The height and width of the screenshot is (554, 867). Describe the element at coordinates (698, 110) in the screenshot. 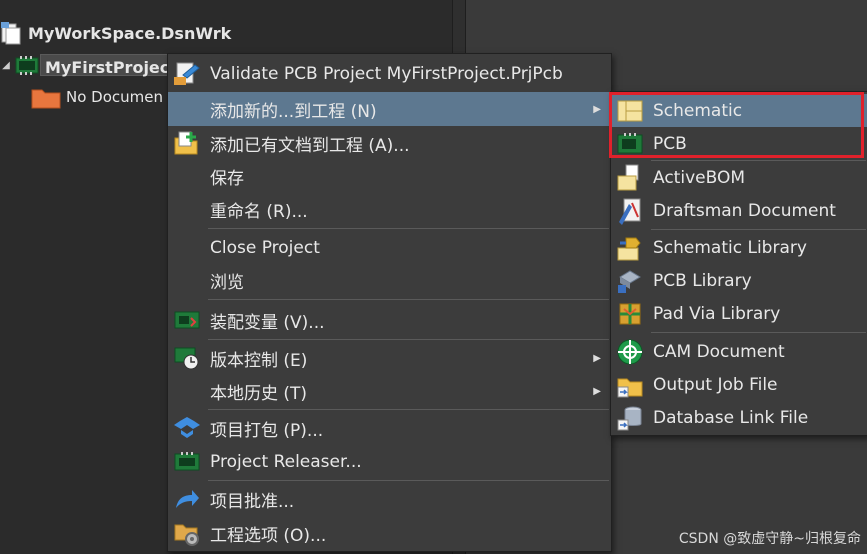

I see `submenu-item-label: Schematic` at that location.